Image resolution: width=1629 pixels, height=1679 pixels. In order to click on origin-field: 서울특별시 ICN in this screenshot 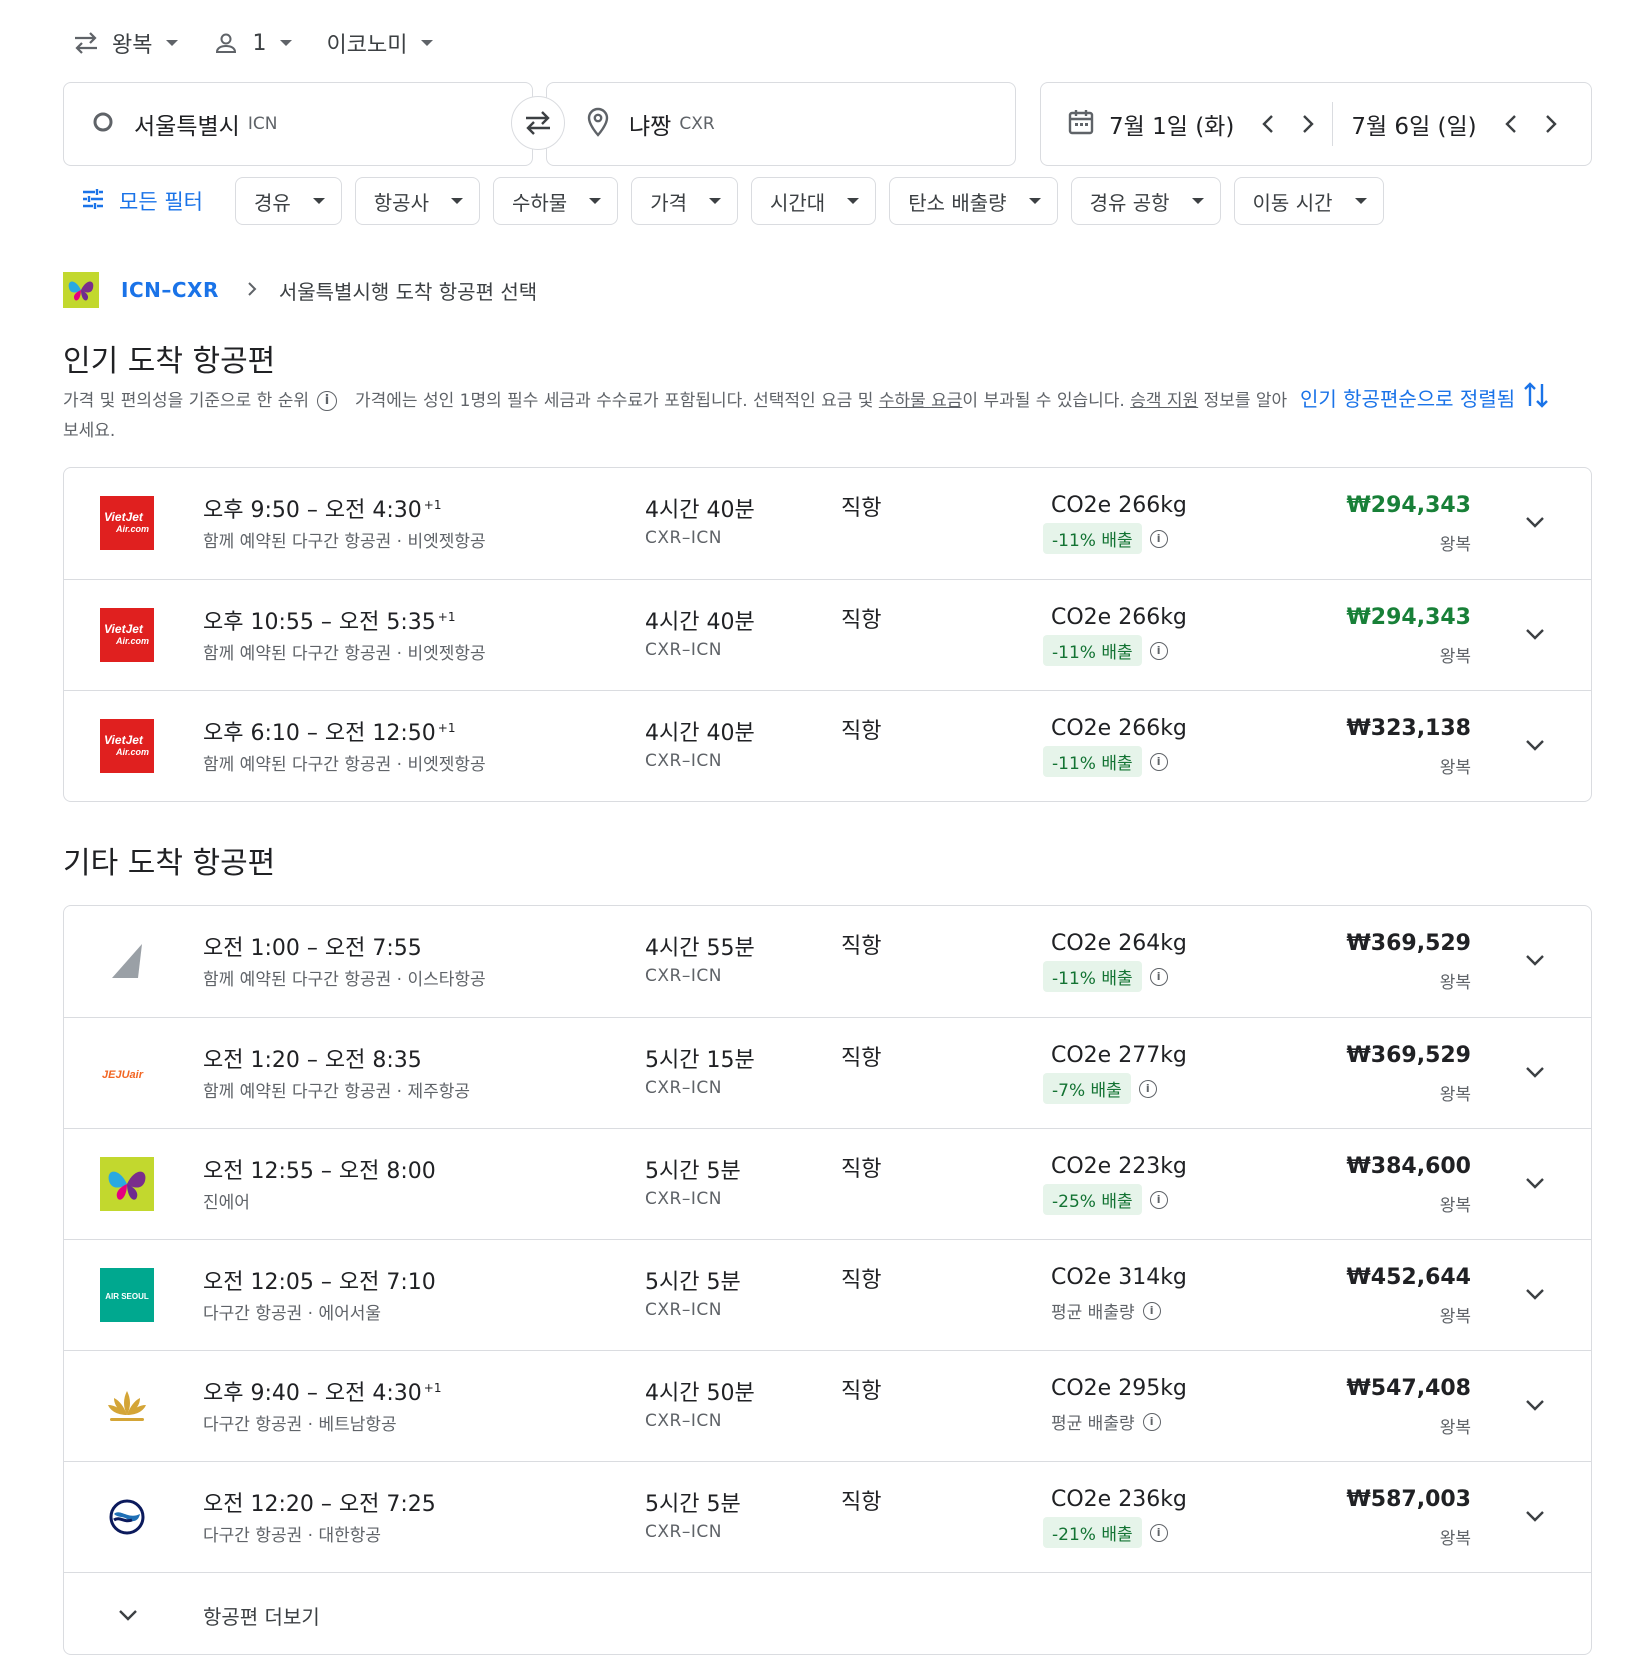, I will do `click(298, 124)`.